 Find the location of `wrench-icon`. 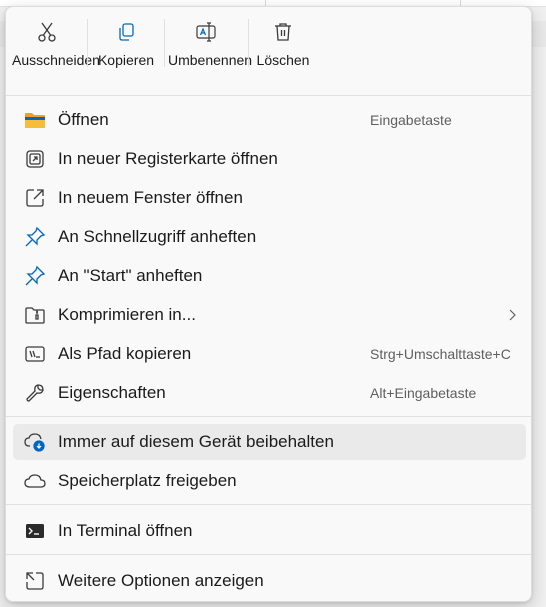

wrench-icon is located at coordinates (35, 393).